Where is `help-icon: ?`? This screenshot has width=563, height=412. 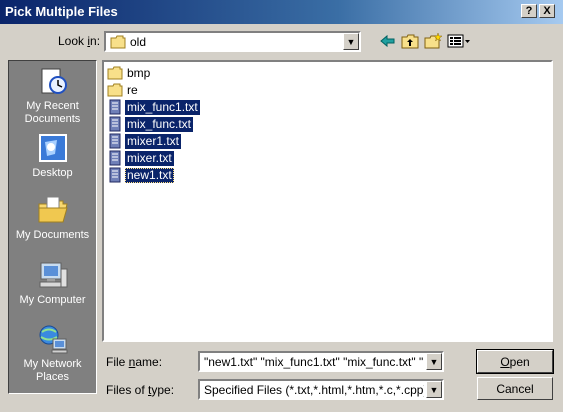 help-icon: ? is located at coordinates (529, 10).